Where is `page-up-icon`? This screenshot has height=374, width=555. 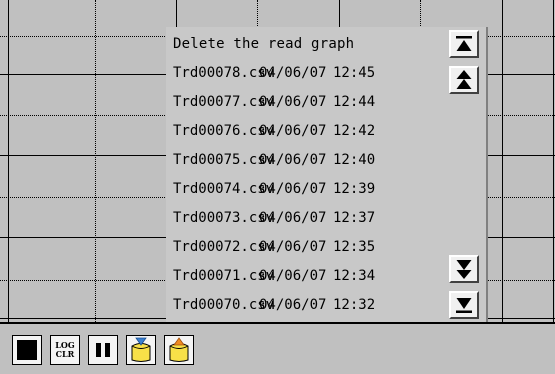 page-up-icon is located at coordinates (464, 79).